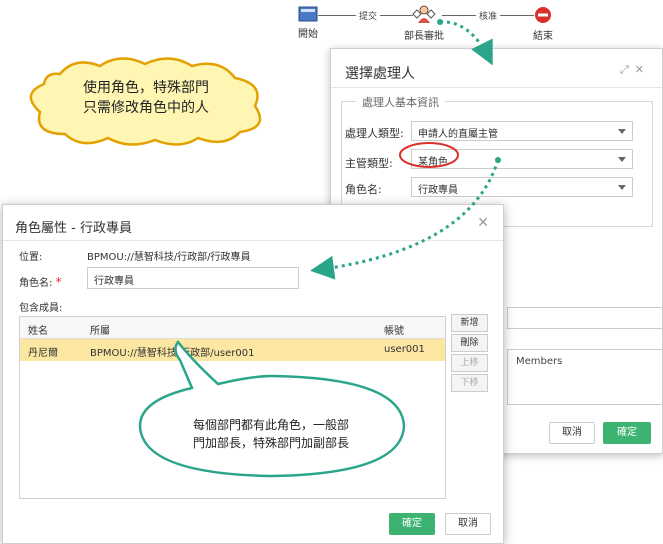 The width and height of the screenshot is (663, 544). I want to click on arrow-to-role, so click(405, 219).